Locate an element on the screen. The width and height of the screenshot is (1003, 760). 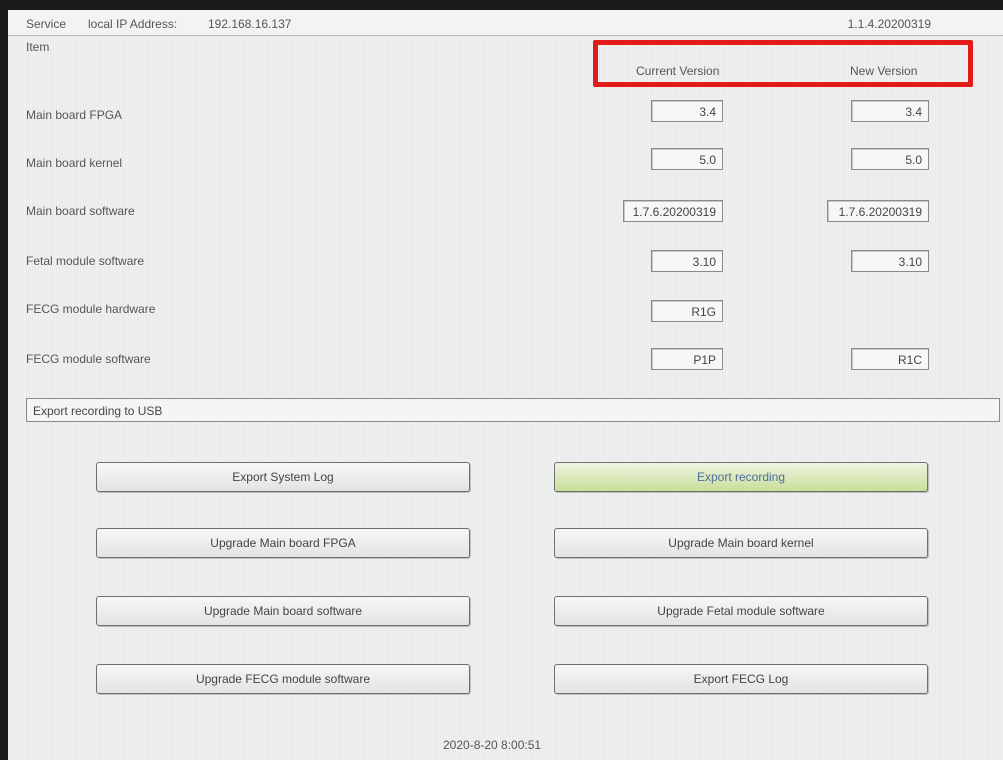
service-label: Service is located at coordinates (46, 24).